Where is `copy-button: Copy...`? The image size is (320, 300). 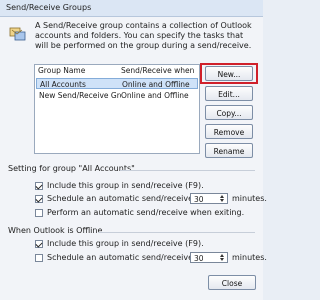 copy-button: Copy... is located at coordinates (229, 112).